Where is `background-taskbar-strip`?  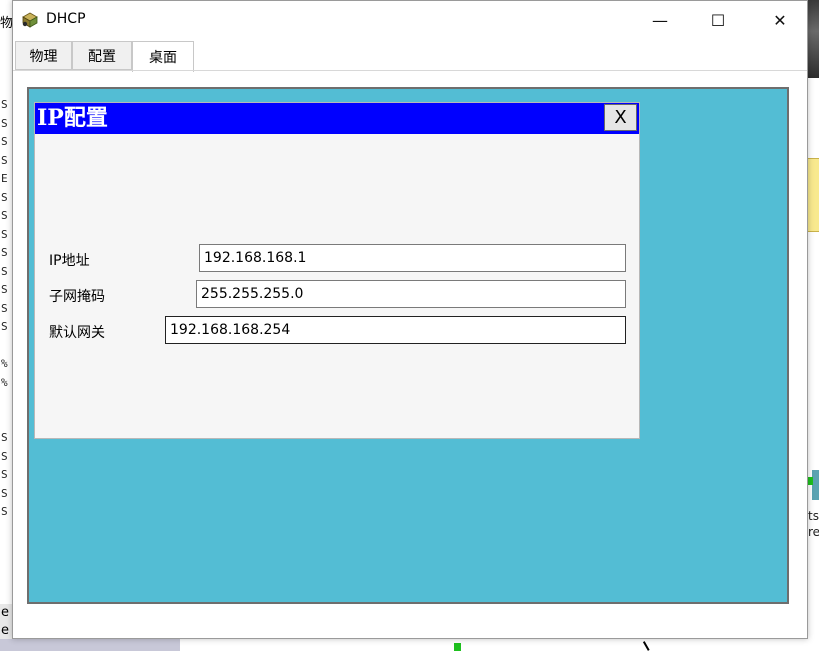
background-taskbar-strip is located at coordinates (90, 645).